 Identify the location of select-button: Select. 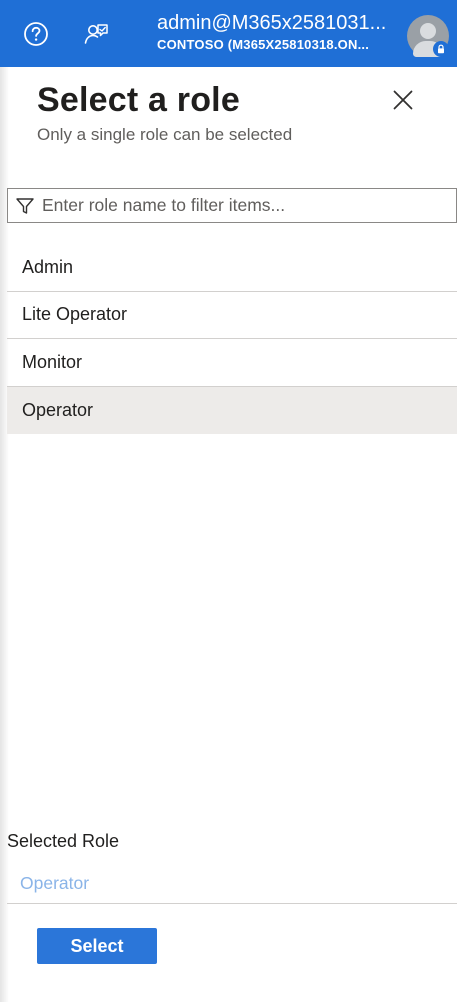
(97, 946).